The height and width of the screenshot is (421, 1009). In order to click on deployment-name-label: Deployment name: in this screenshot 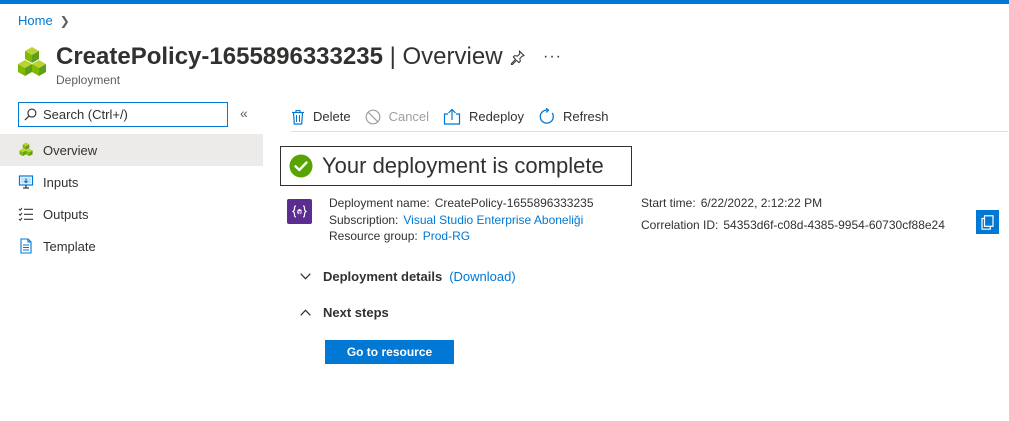, I will do `click(379, 203)`.